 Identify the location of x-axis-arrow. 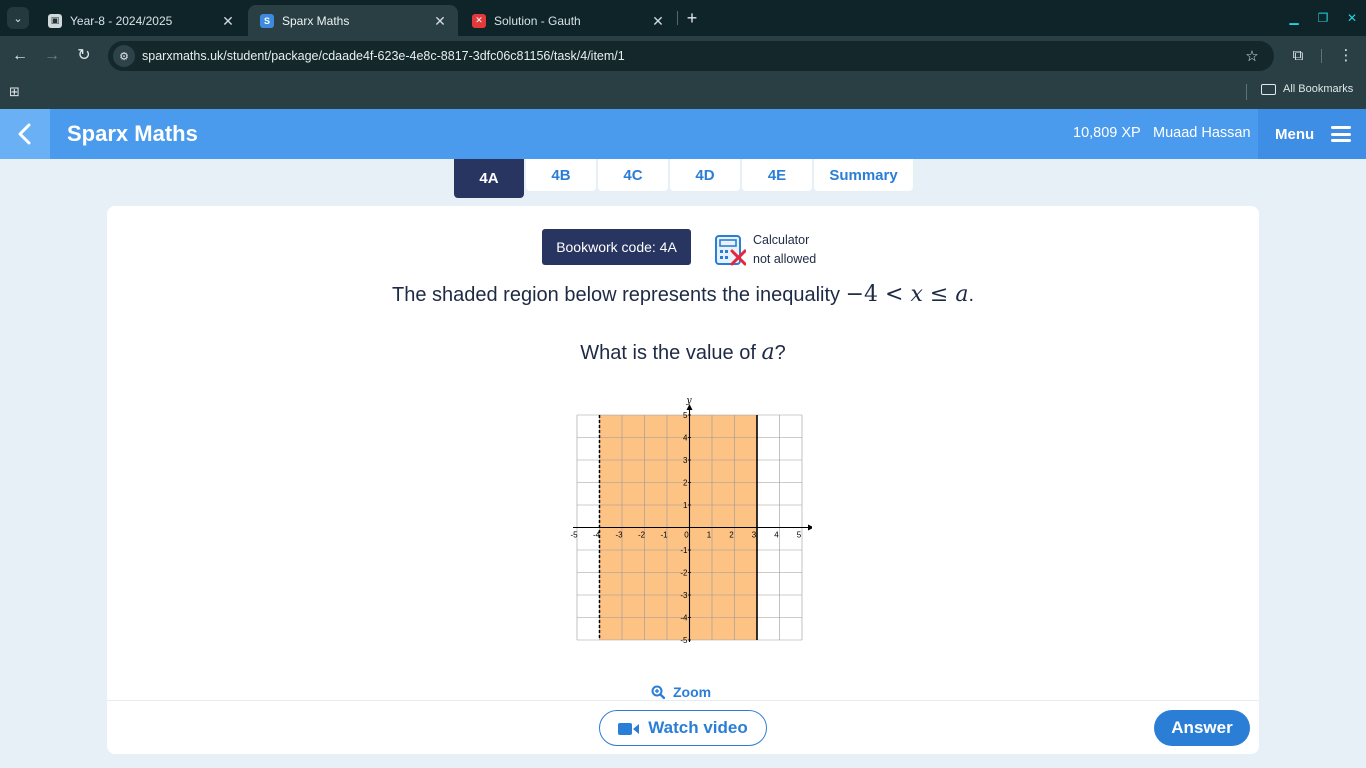
(810, 527).